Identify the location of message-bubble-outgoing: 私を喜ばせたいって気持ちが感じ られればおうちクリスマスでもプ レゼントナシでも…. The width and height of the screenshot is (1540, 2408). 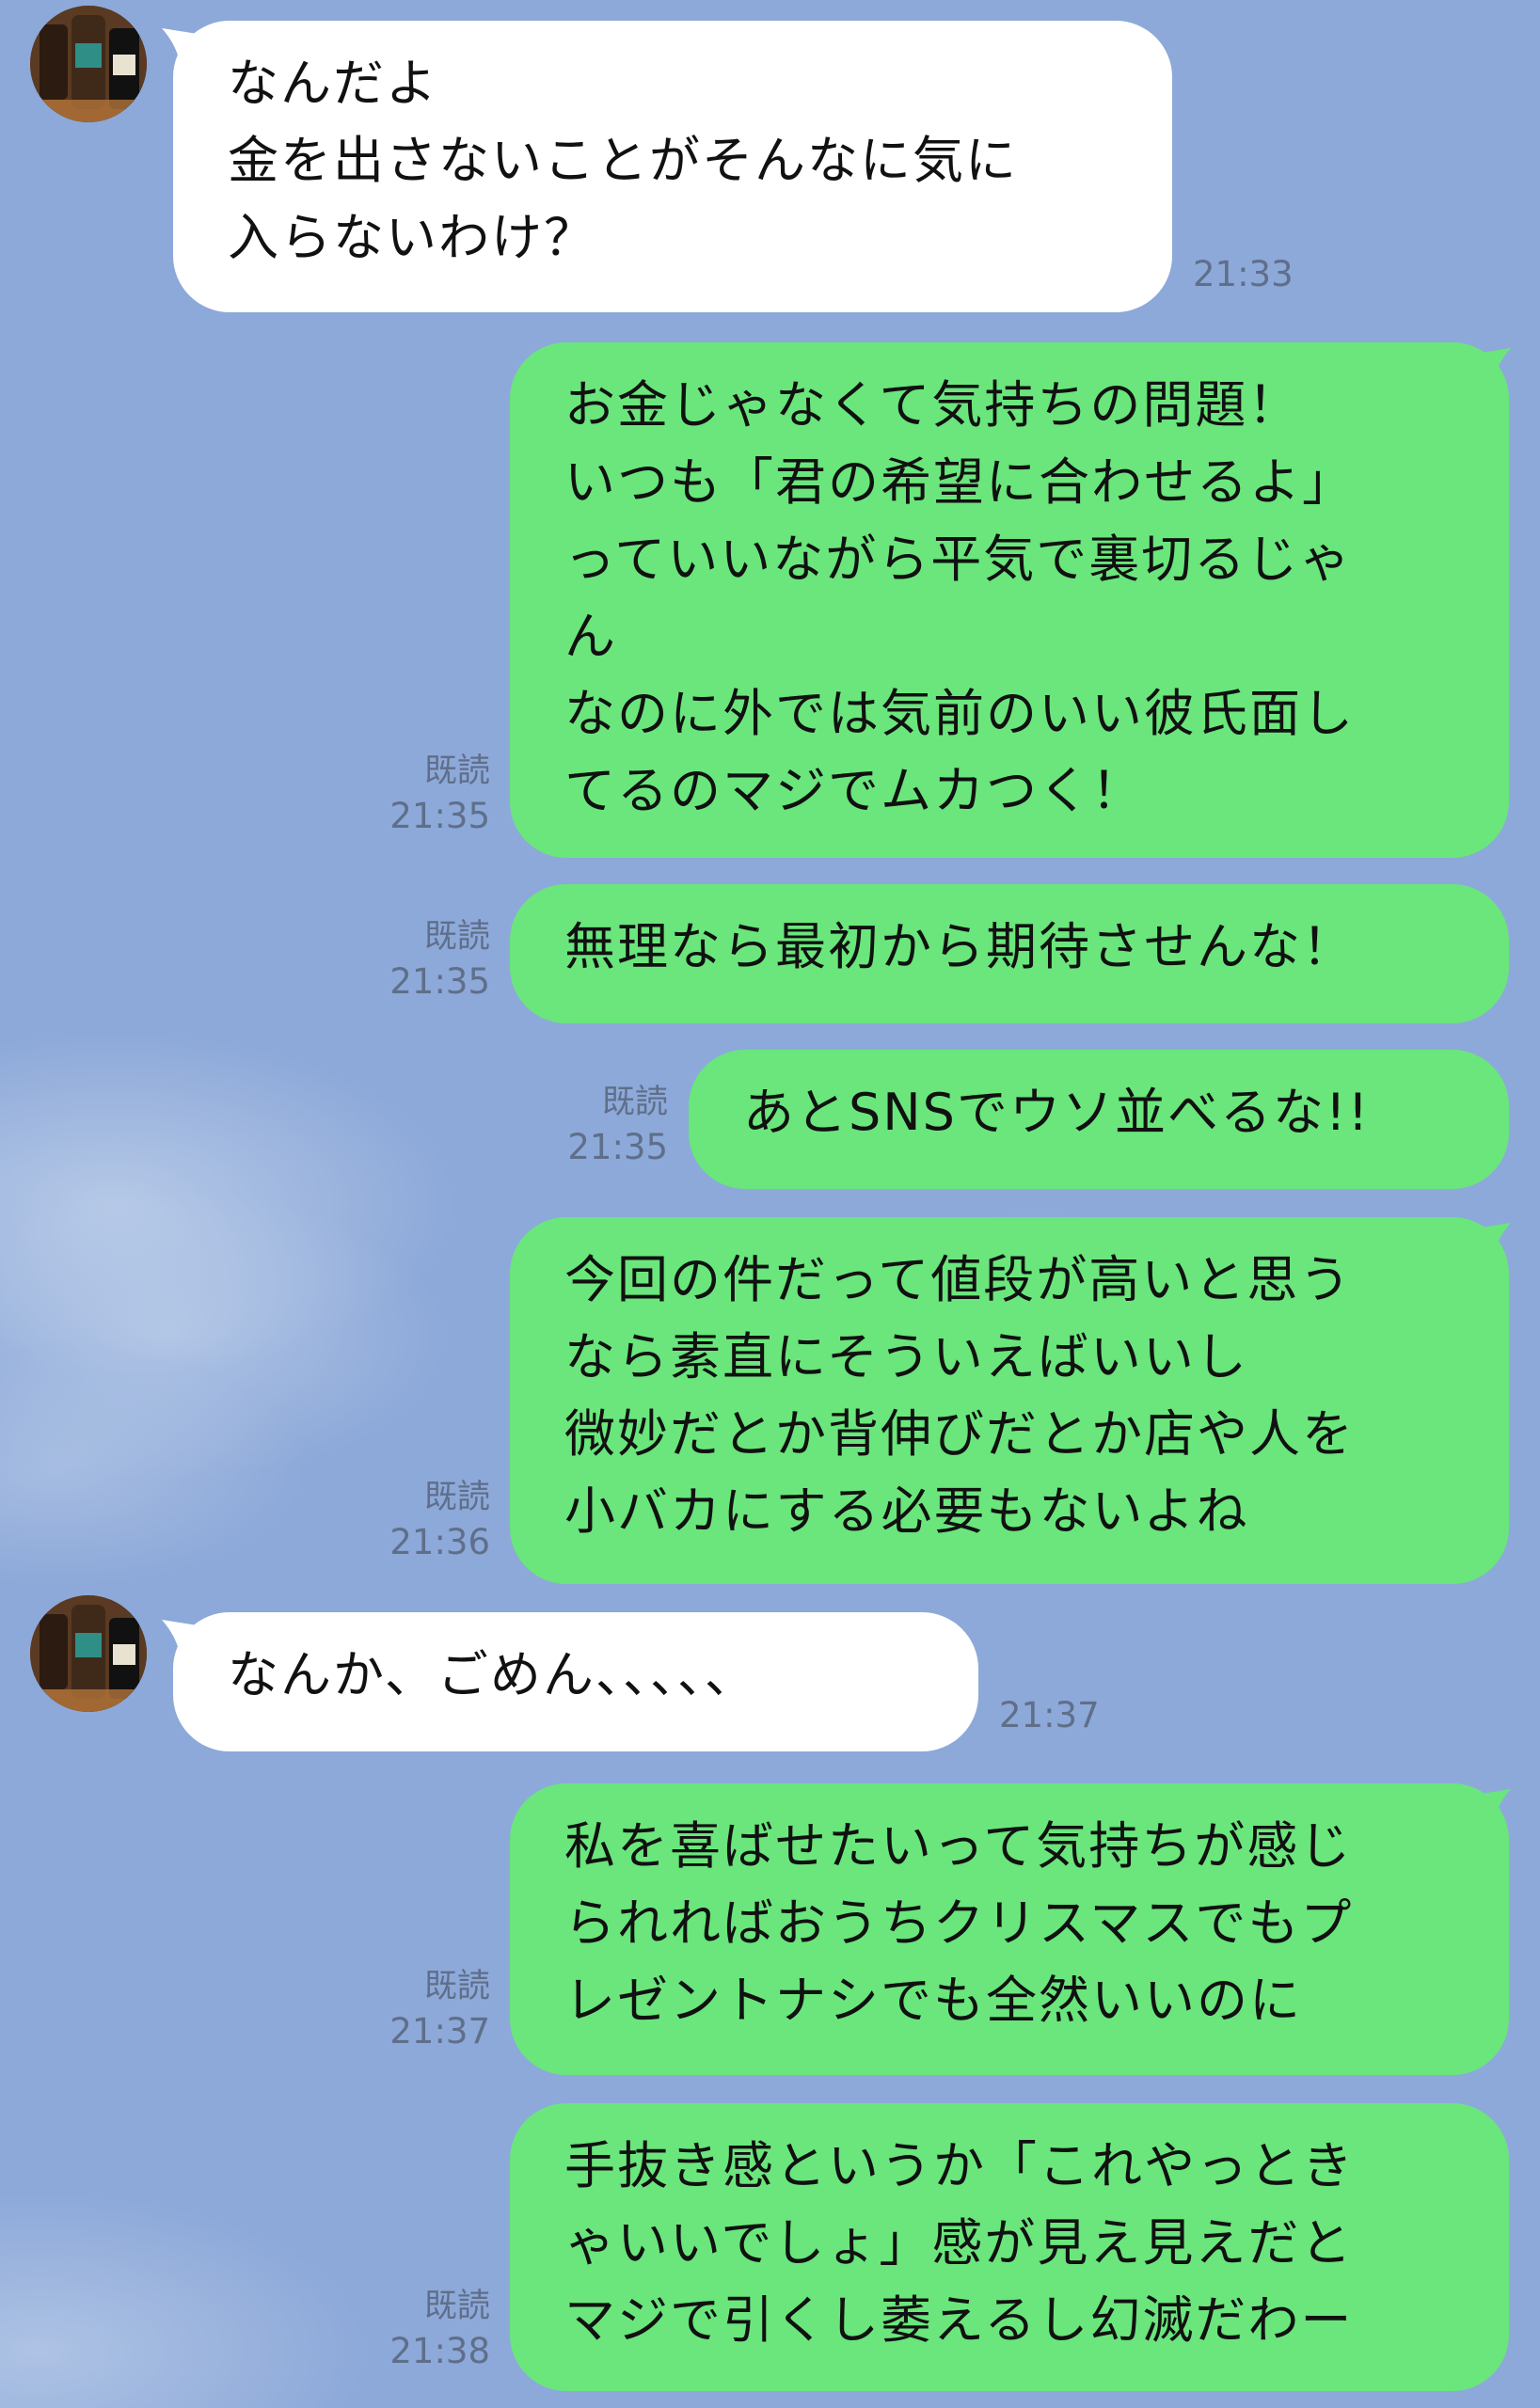
(1009, 1929).